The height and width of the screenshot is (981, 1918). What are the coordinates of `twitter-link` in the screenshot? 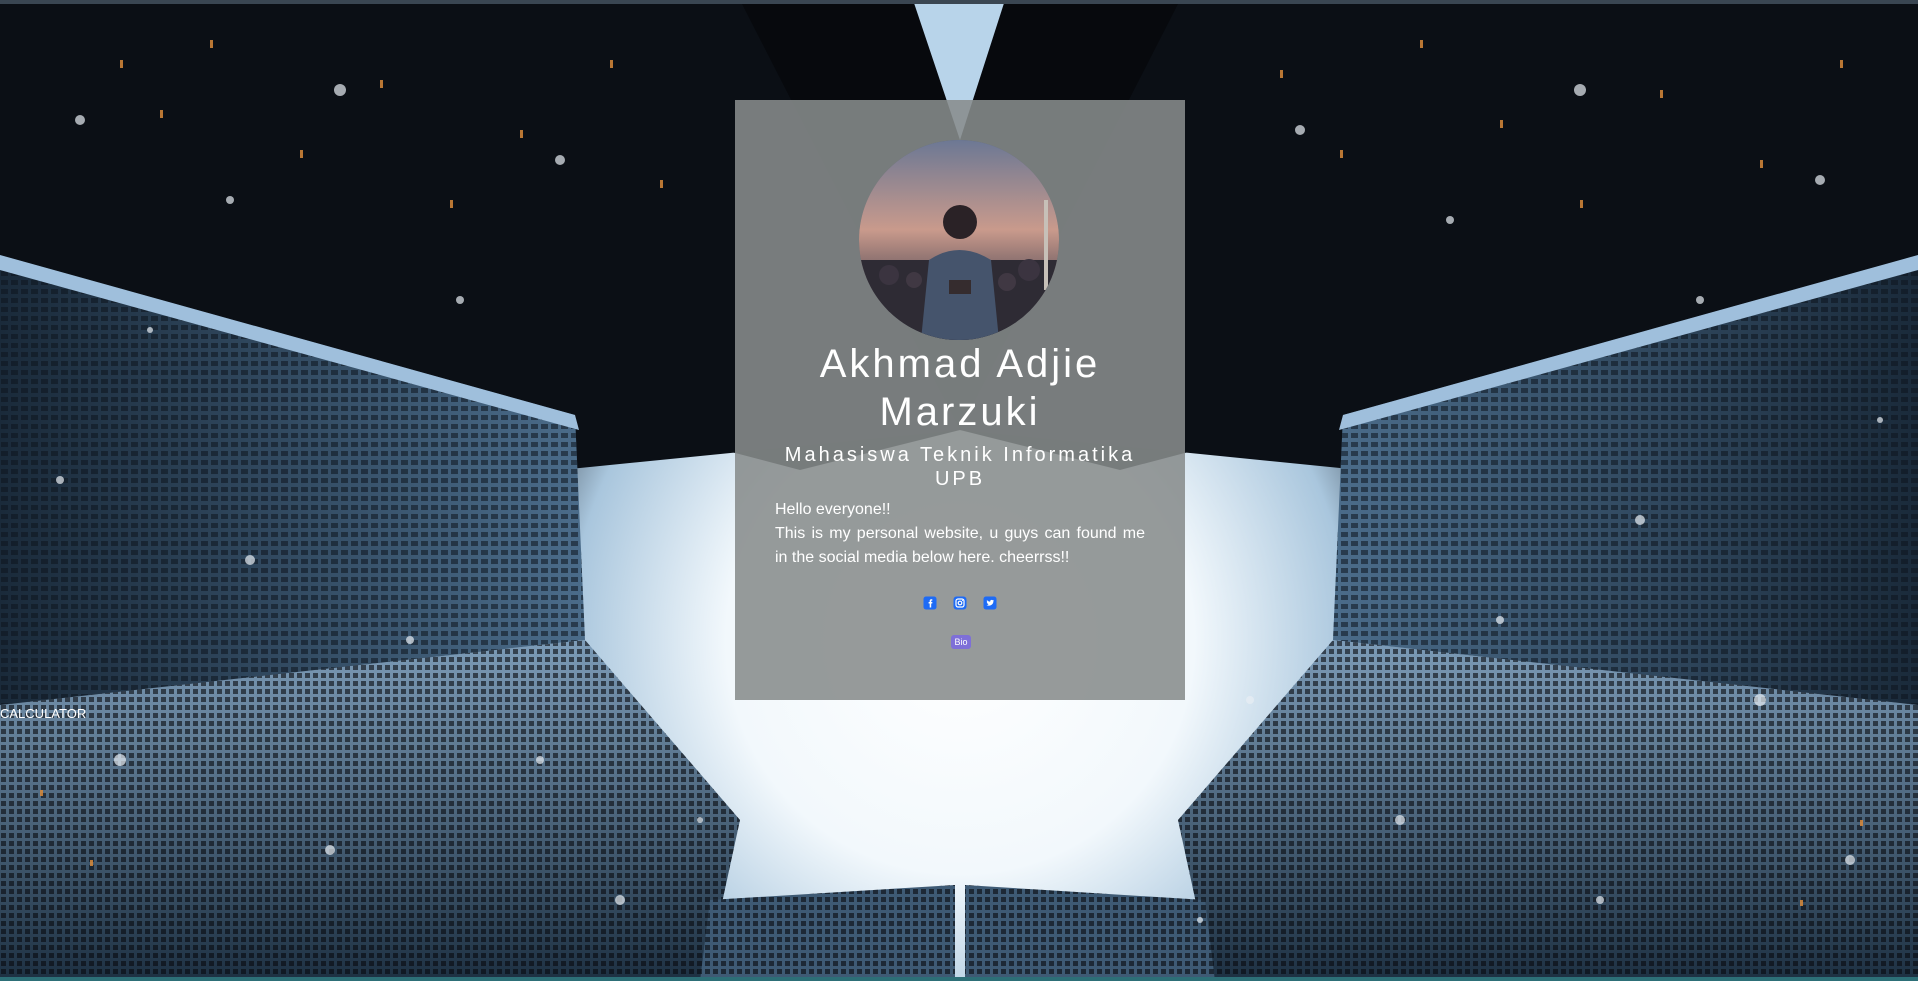 It's located at (990, 603).